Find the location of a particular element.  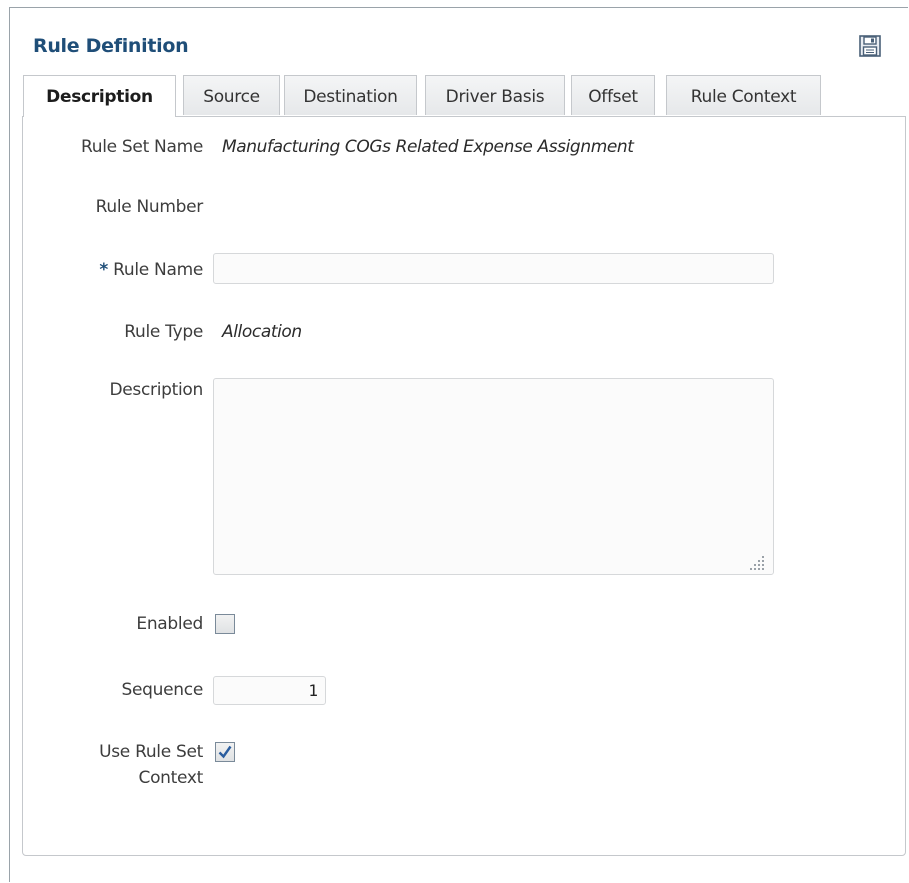

description-label: Description is located at coordinates (156, 390).